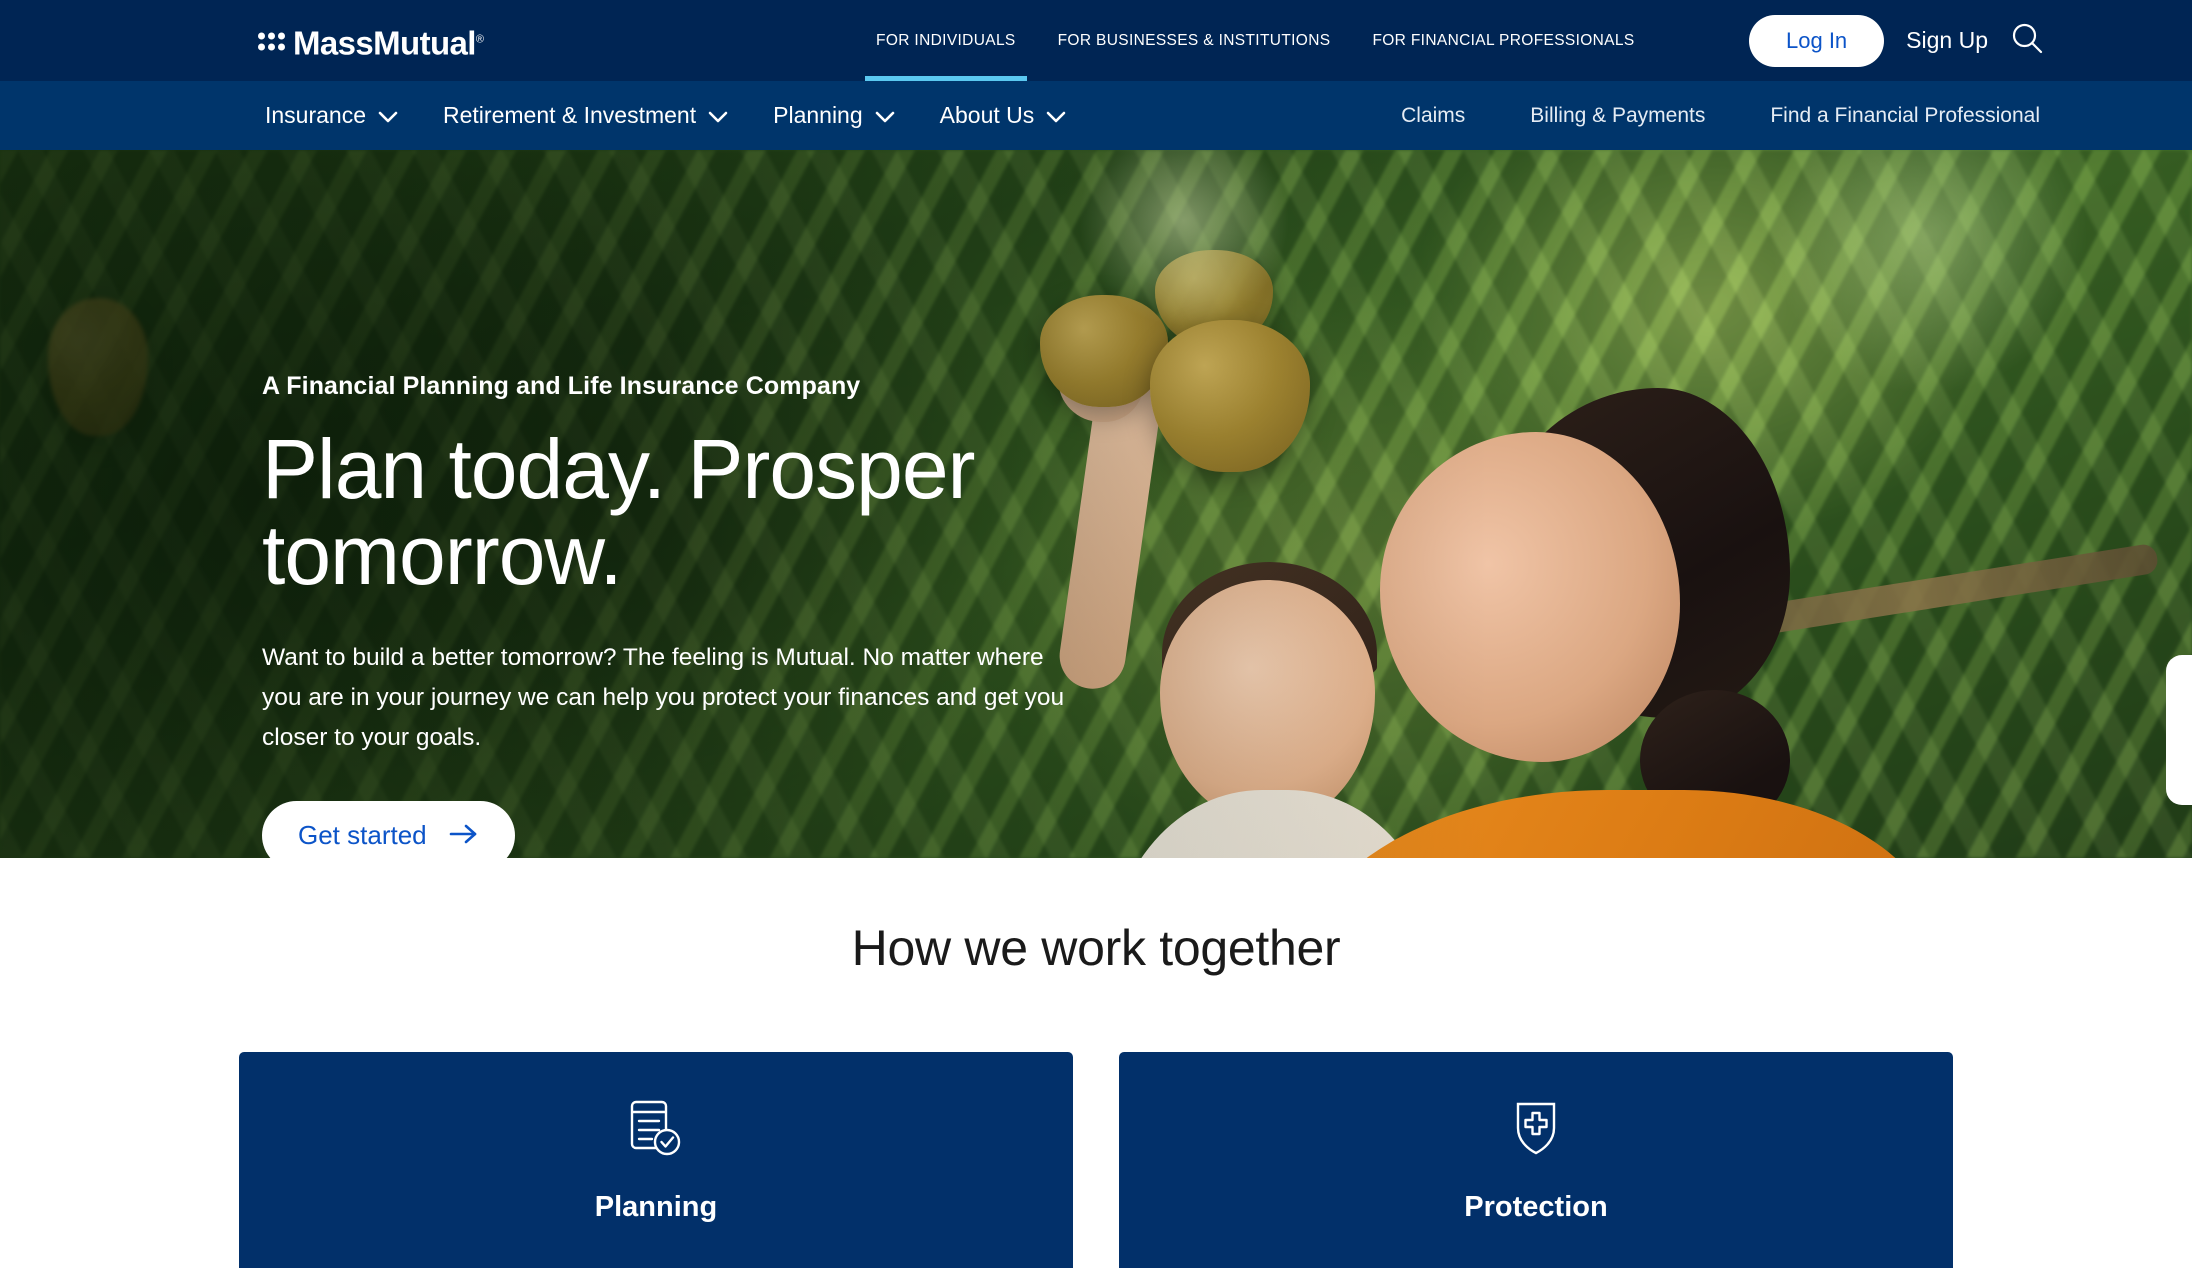 The height and width of the screenshot is (1268, 2192). What do you see at coordinates (570, 115) in the screenshot?
I see `nav-item-label: Retirement & Investment` at bounding box center [570, 115].